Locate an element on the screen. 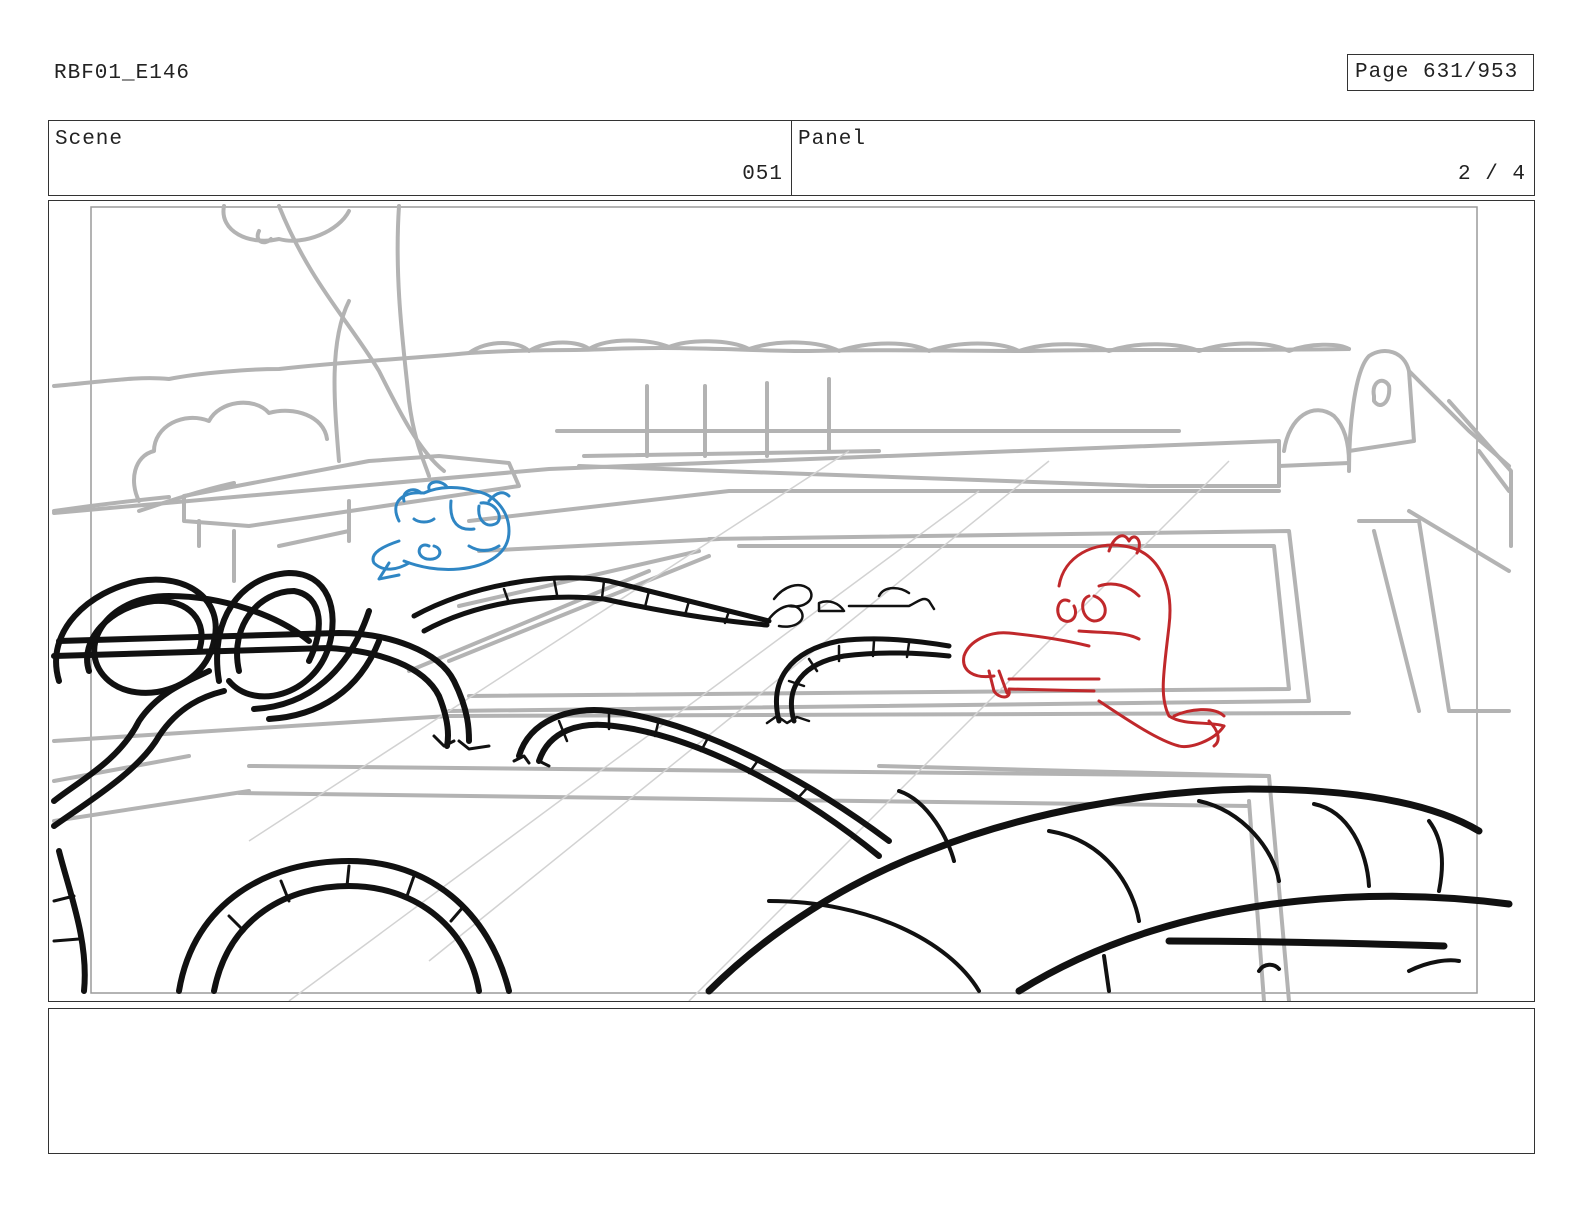 Image resolution: width=1584 pixels, height=1224 pixels. scene-label: Scene is located at coordinates (89, 139).